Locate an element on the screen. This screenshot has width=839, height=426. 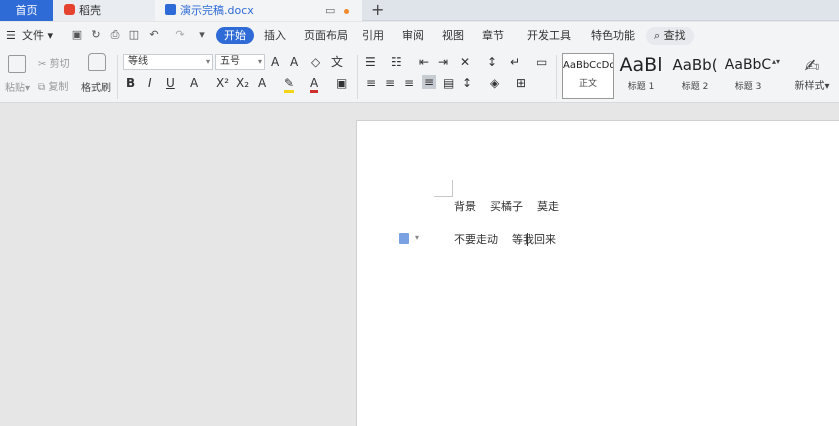
copy-label: 复制 is located at coordinates (58, 87).